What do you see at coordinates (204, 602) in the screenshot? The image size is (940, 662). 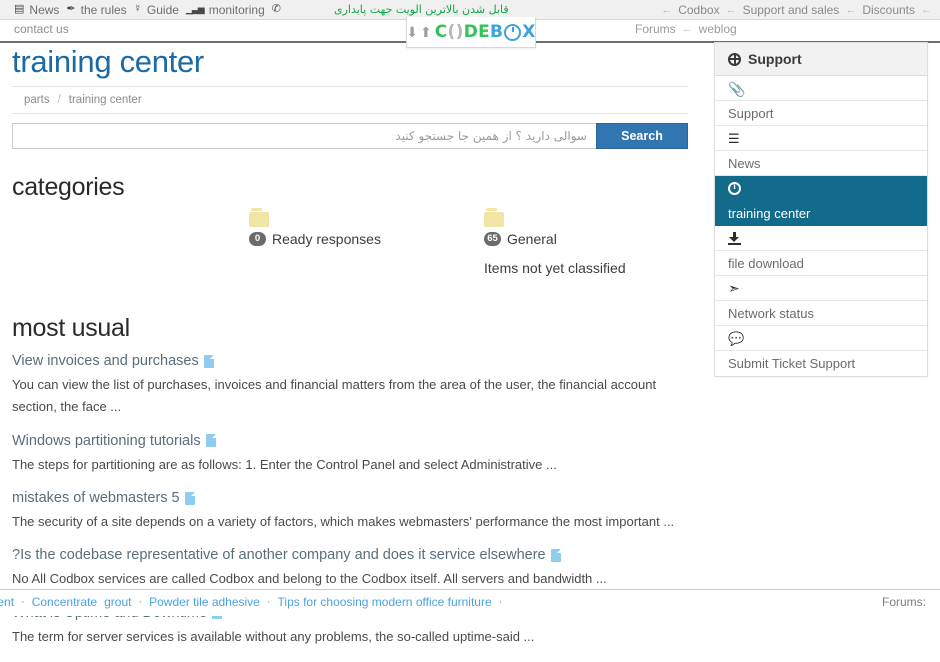 I see `footer-link: Powder tile adhesive` at bounding box center [204, 602].